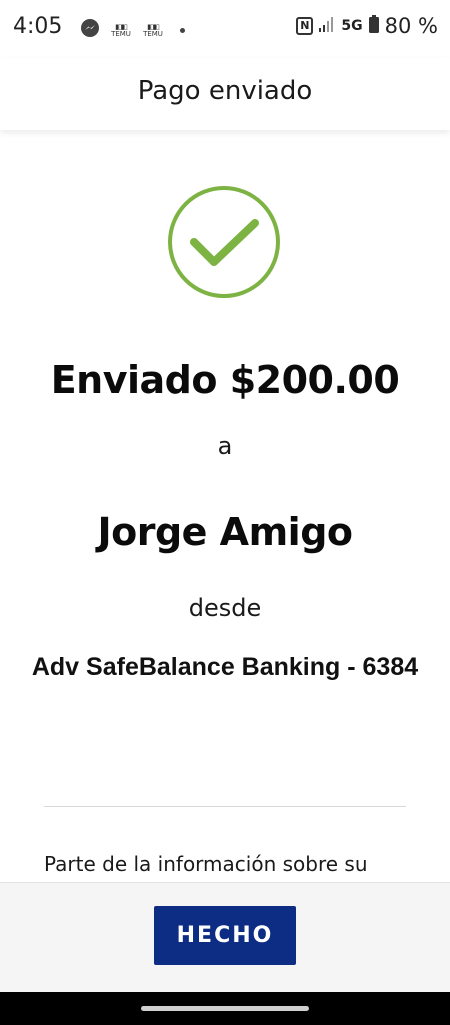  What do you see at coordinates (411, 26) in the screenshot?
I see `battery-percent: 80 %` at bounding box center [411, 26].